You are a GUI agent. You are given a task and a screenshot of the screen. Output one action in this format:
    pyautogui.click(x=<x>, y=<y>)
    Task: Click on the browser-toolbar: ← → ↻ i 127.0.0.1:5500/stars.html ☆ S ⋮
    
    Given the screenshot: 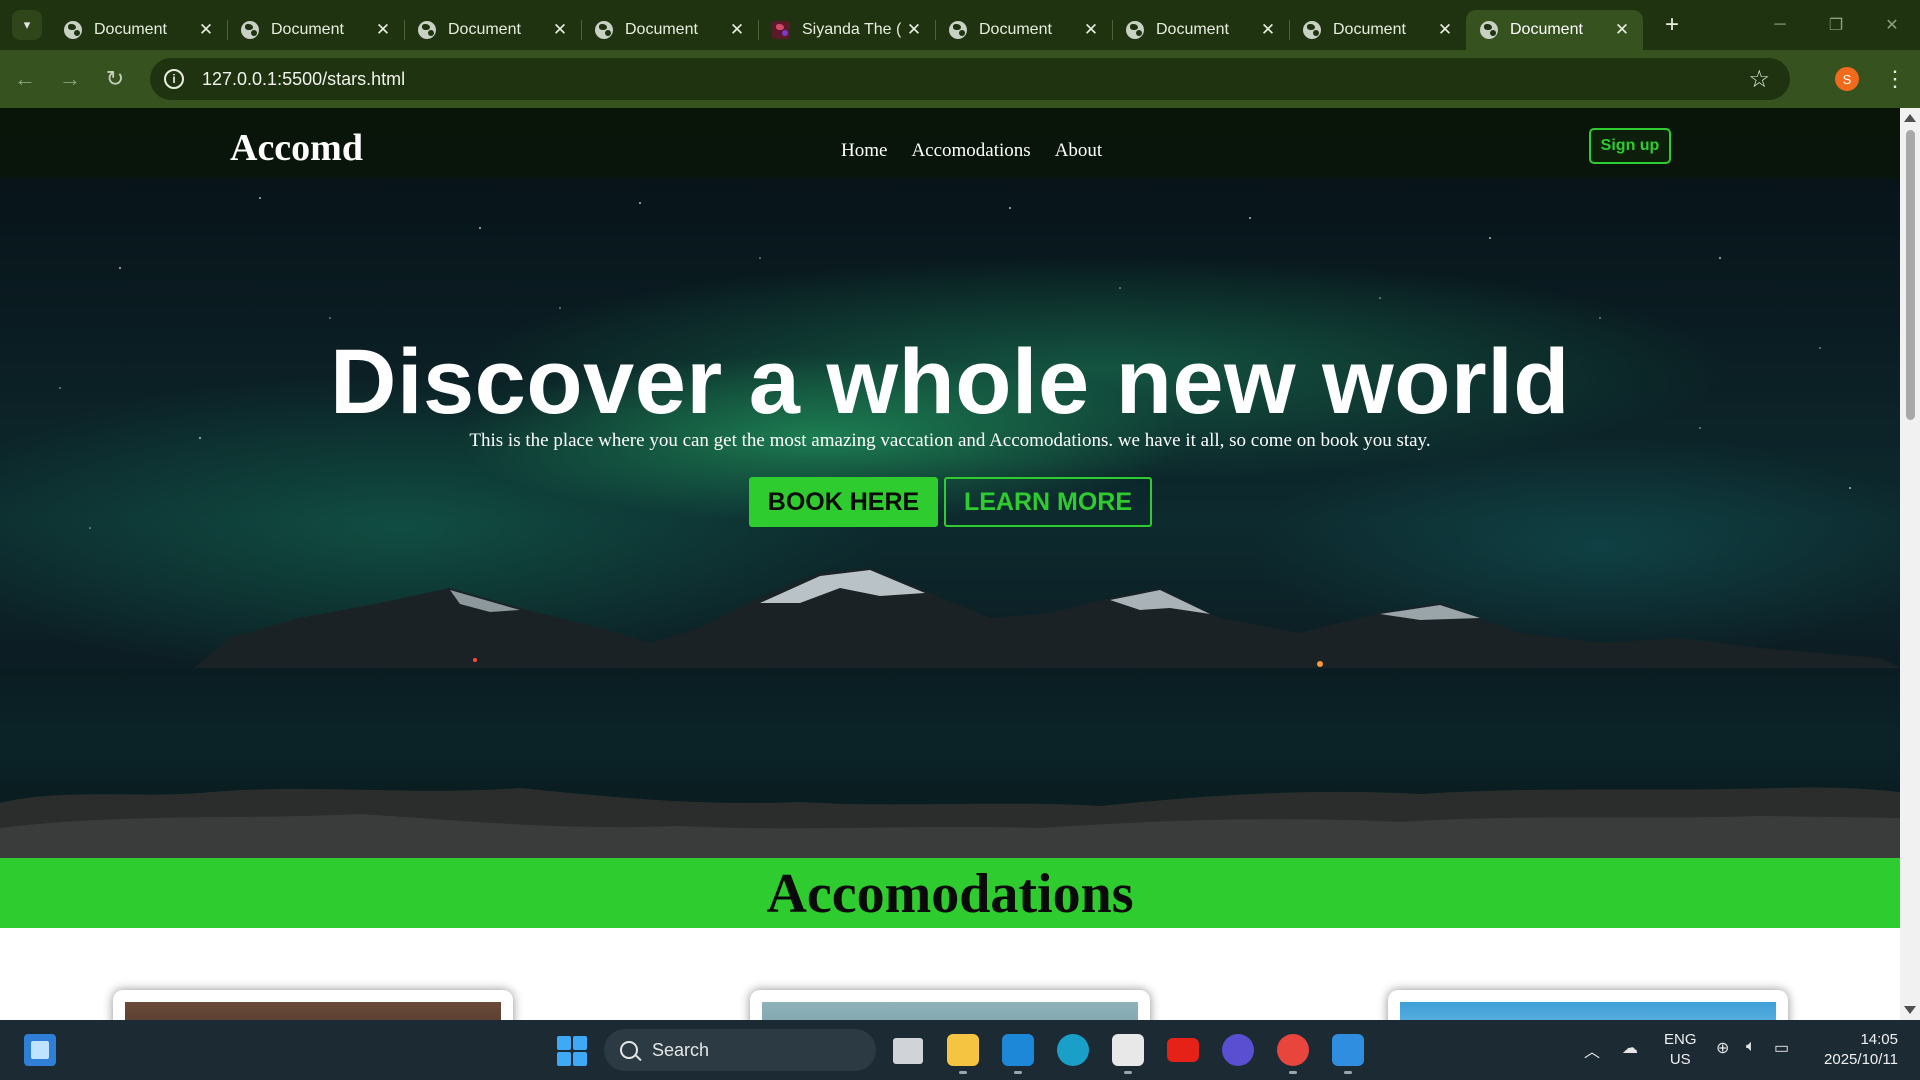 What is the action you would take?
    pyautogui.click(x=960, y=79)
    